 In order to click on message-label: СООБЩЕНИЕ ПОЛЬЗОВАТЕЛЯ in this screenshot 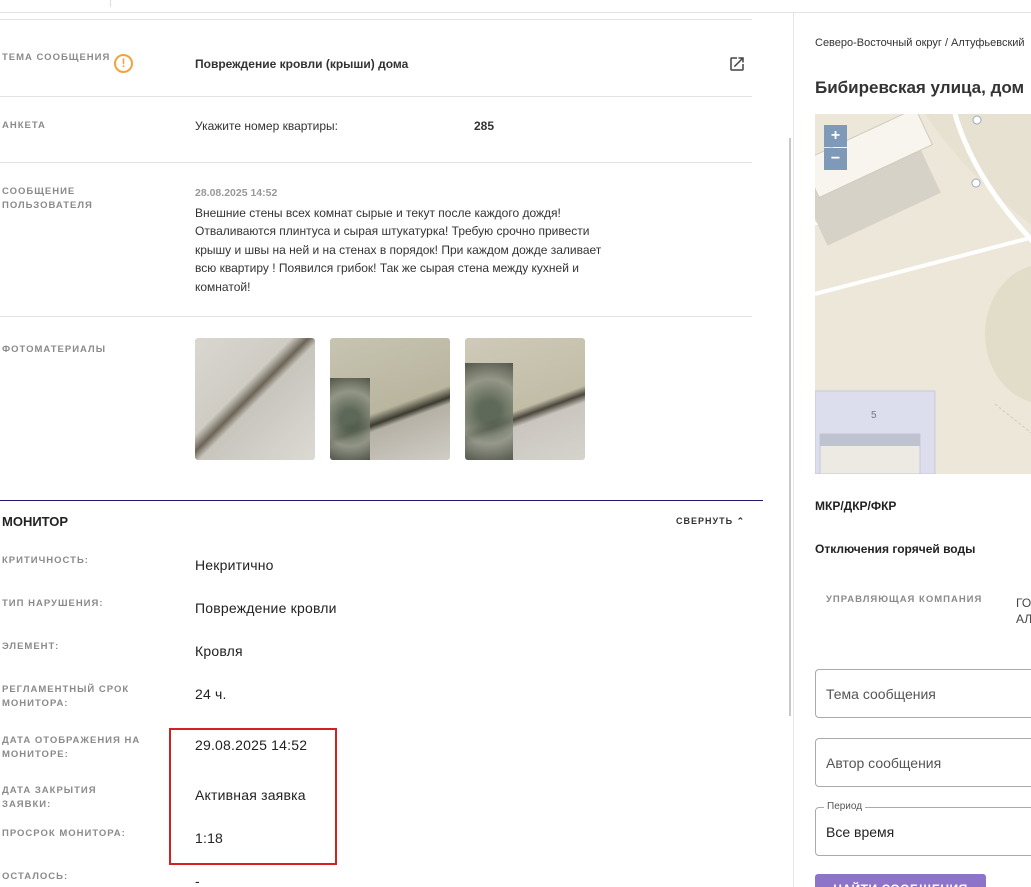, I will do `click(47, 198)`.